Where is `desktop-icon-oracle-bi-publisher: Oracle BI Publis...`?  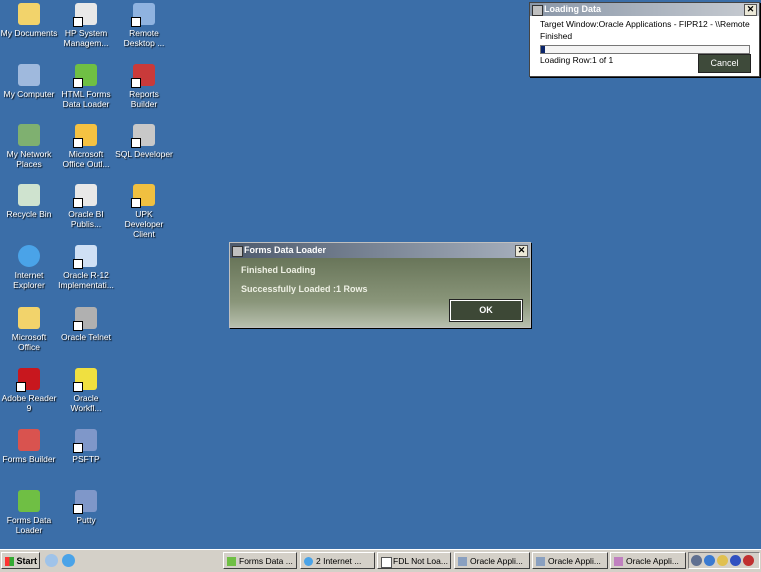
desktop-icon-oracle-bi-publisher: Oracle BI Publis... is located at coordinates (86, 206).